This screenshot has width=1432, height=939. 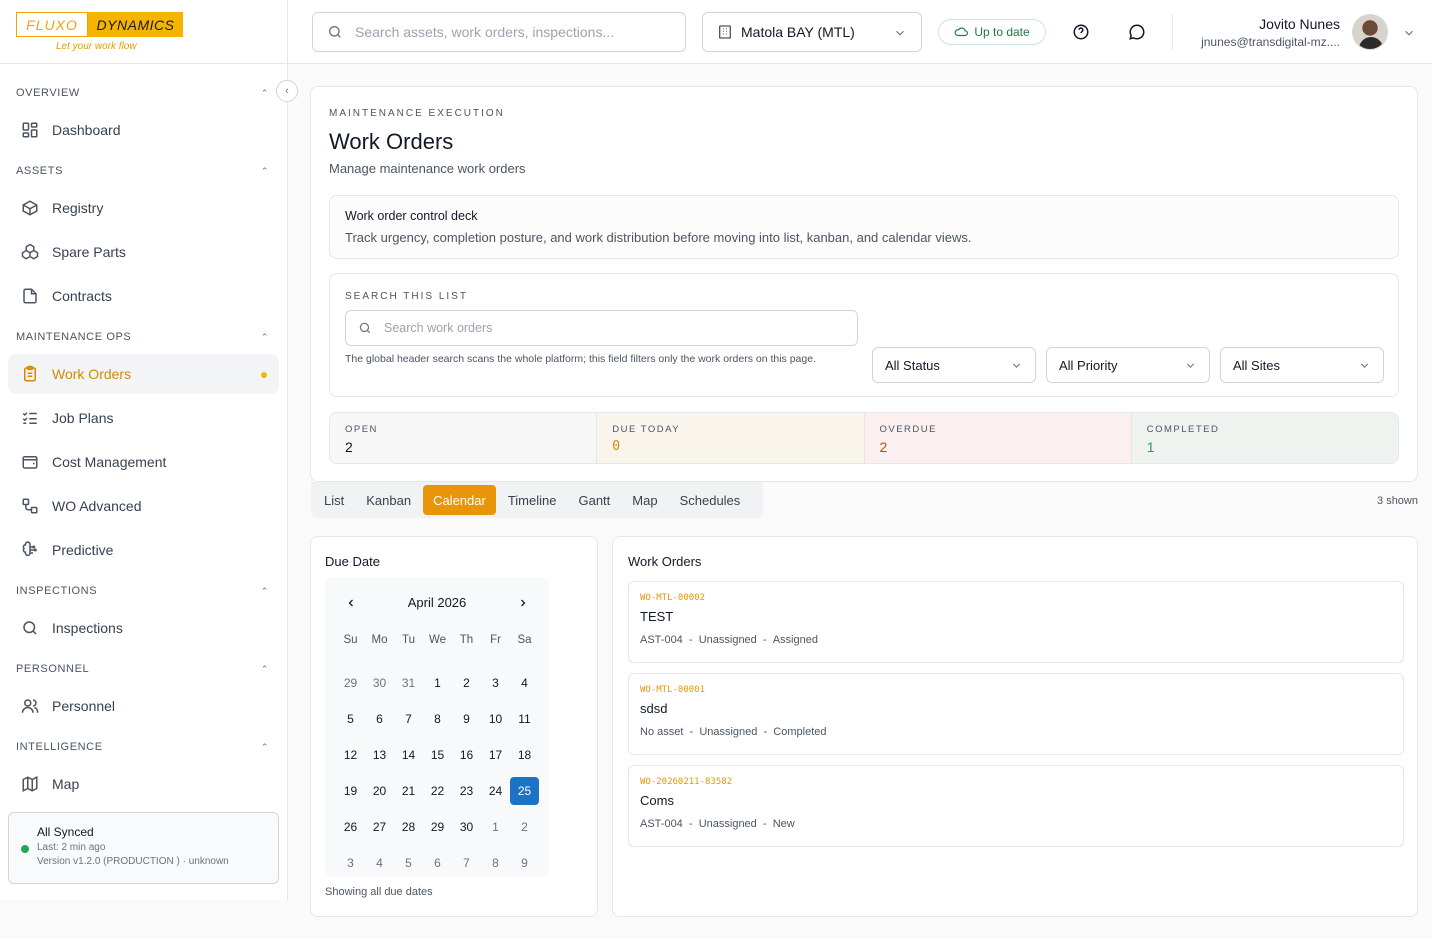 I want to click on stat-open: OPEN 2, so click(x=464, y=438).